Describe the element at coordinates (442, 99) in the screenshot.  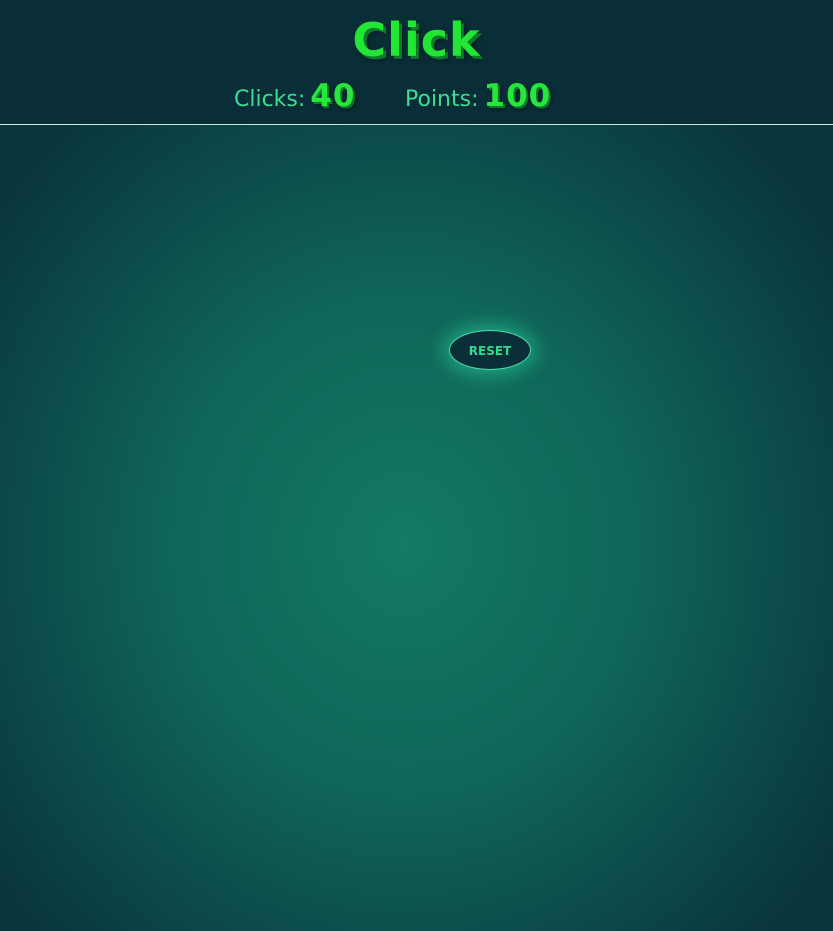
I see `points-label: Points:` at that location.